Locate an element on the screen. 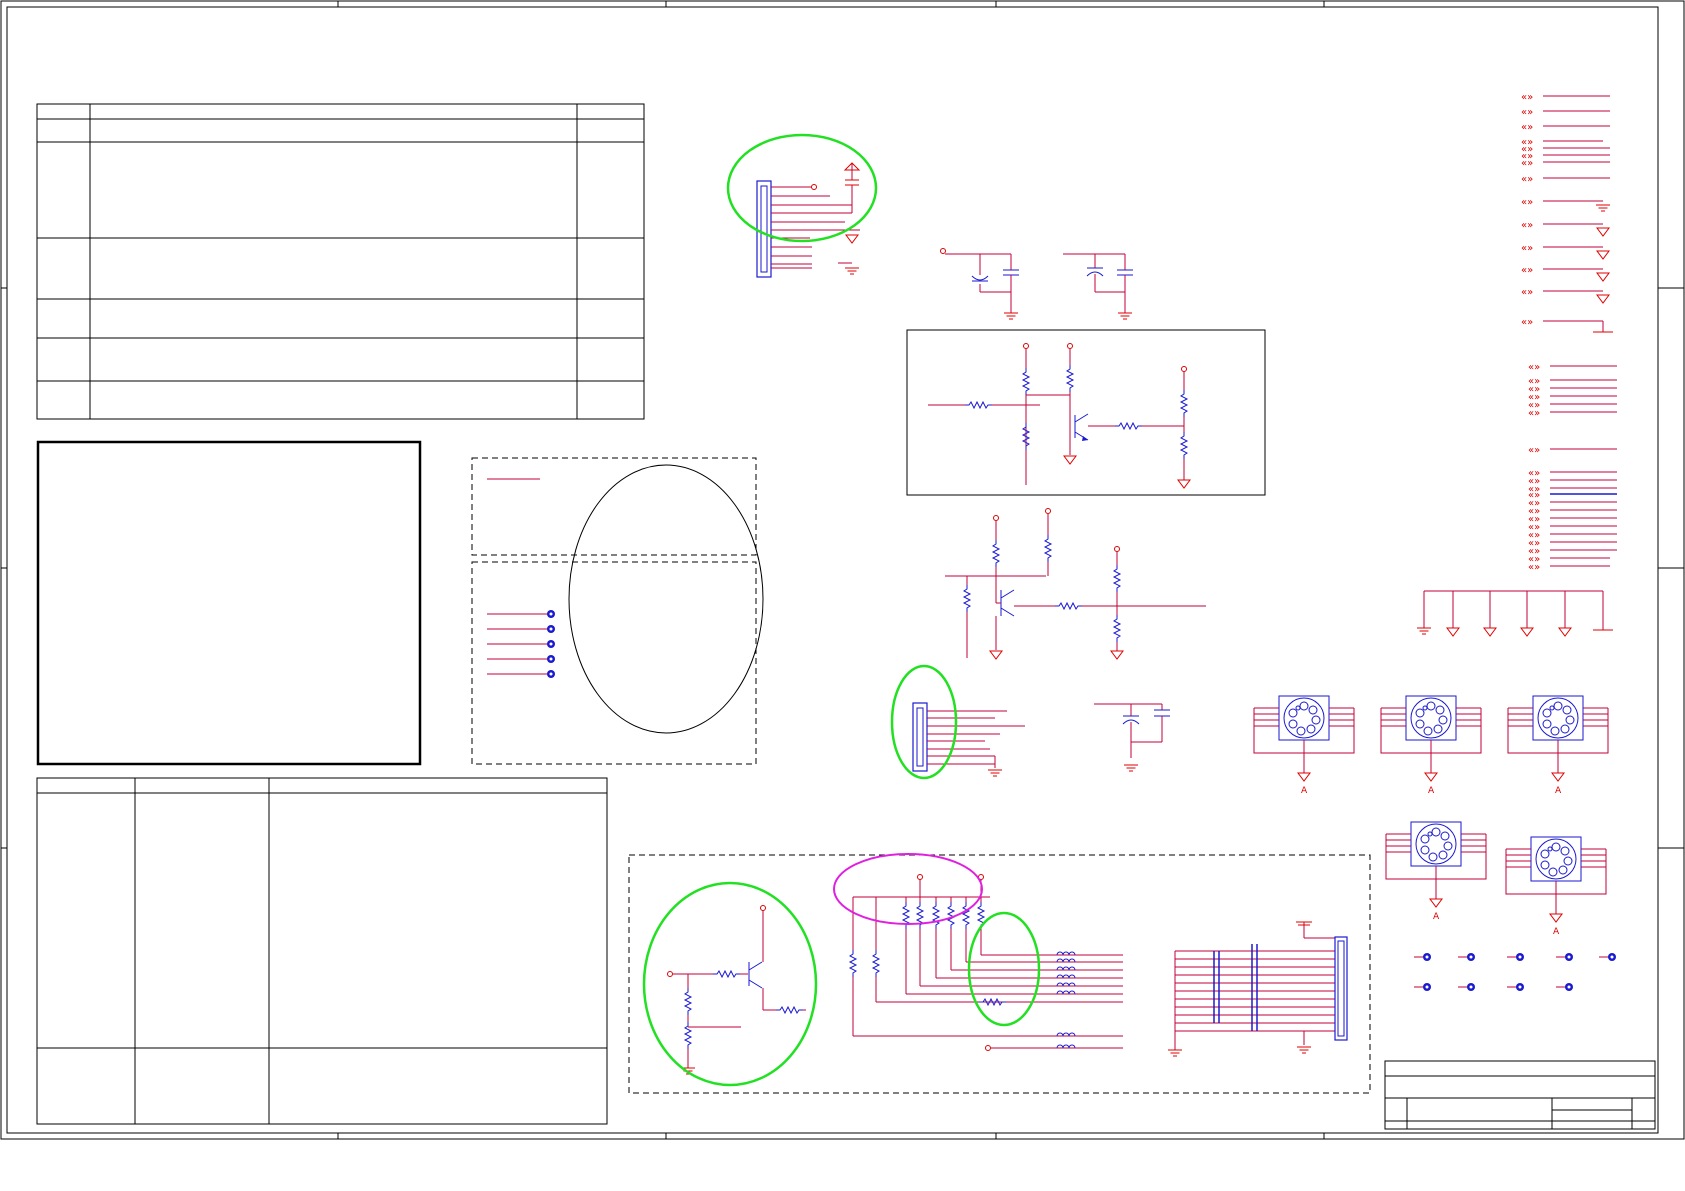  transistor-block-boxed is located at coordinates (1086, 412).